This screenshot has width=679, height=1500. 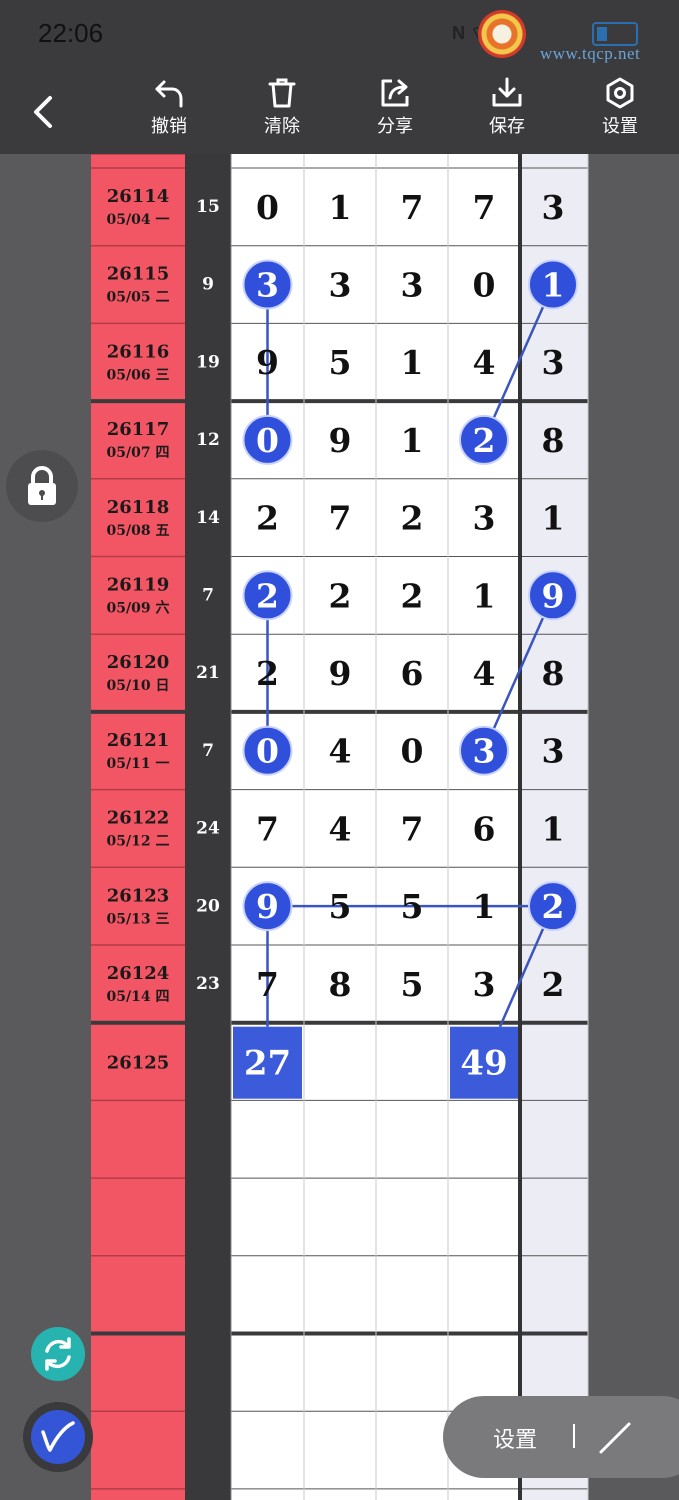 What do you see at coordinates (208, 751) in the screenshot?
I see `sum-value: 7` at bounding box center [208, 751].